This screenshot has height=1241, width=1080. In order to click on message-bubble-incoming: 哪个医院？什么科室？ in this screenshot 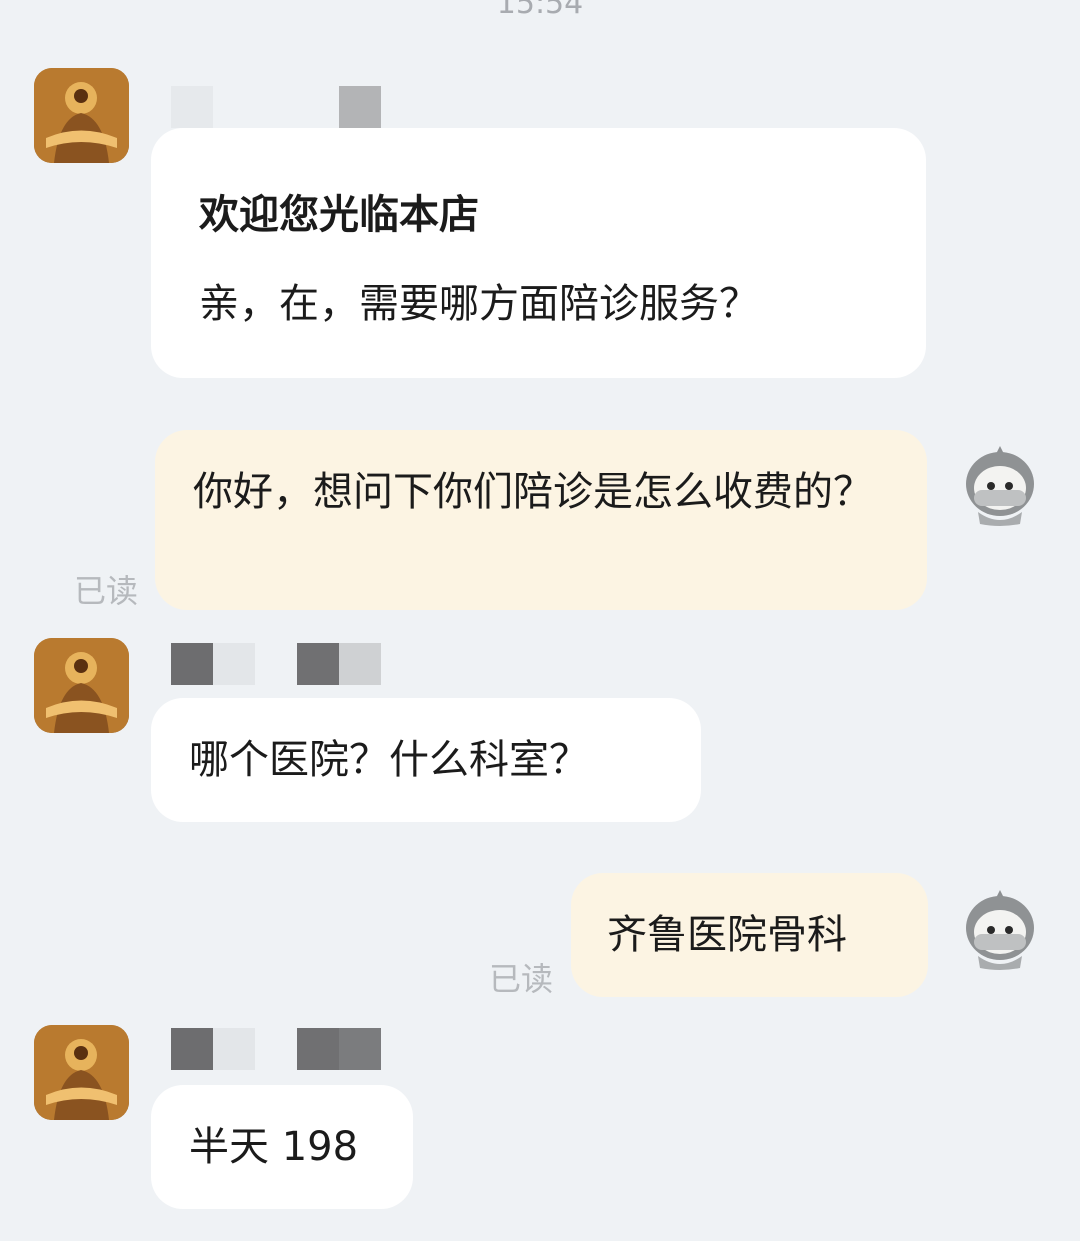, I will do `click(426, 760)`.